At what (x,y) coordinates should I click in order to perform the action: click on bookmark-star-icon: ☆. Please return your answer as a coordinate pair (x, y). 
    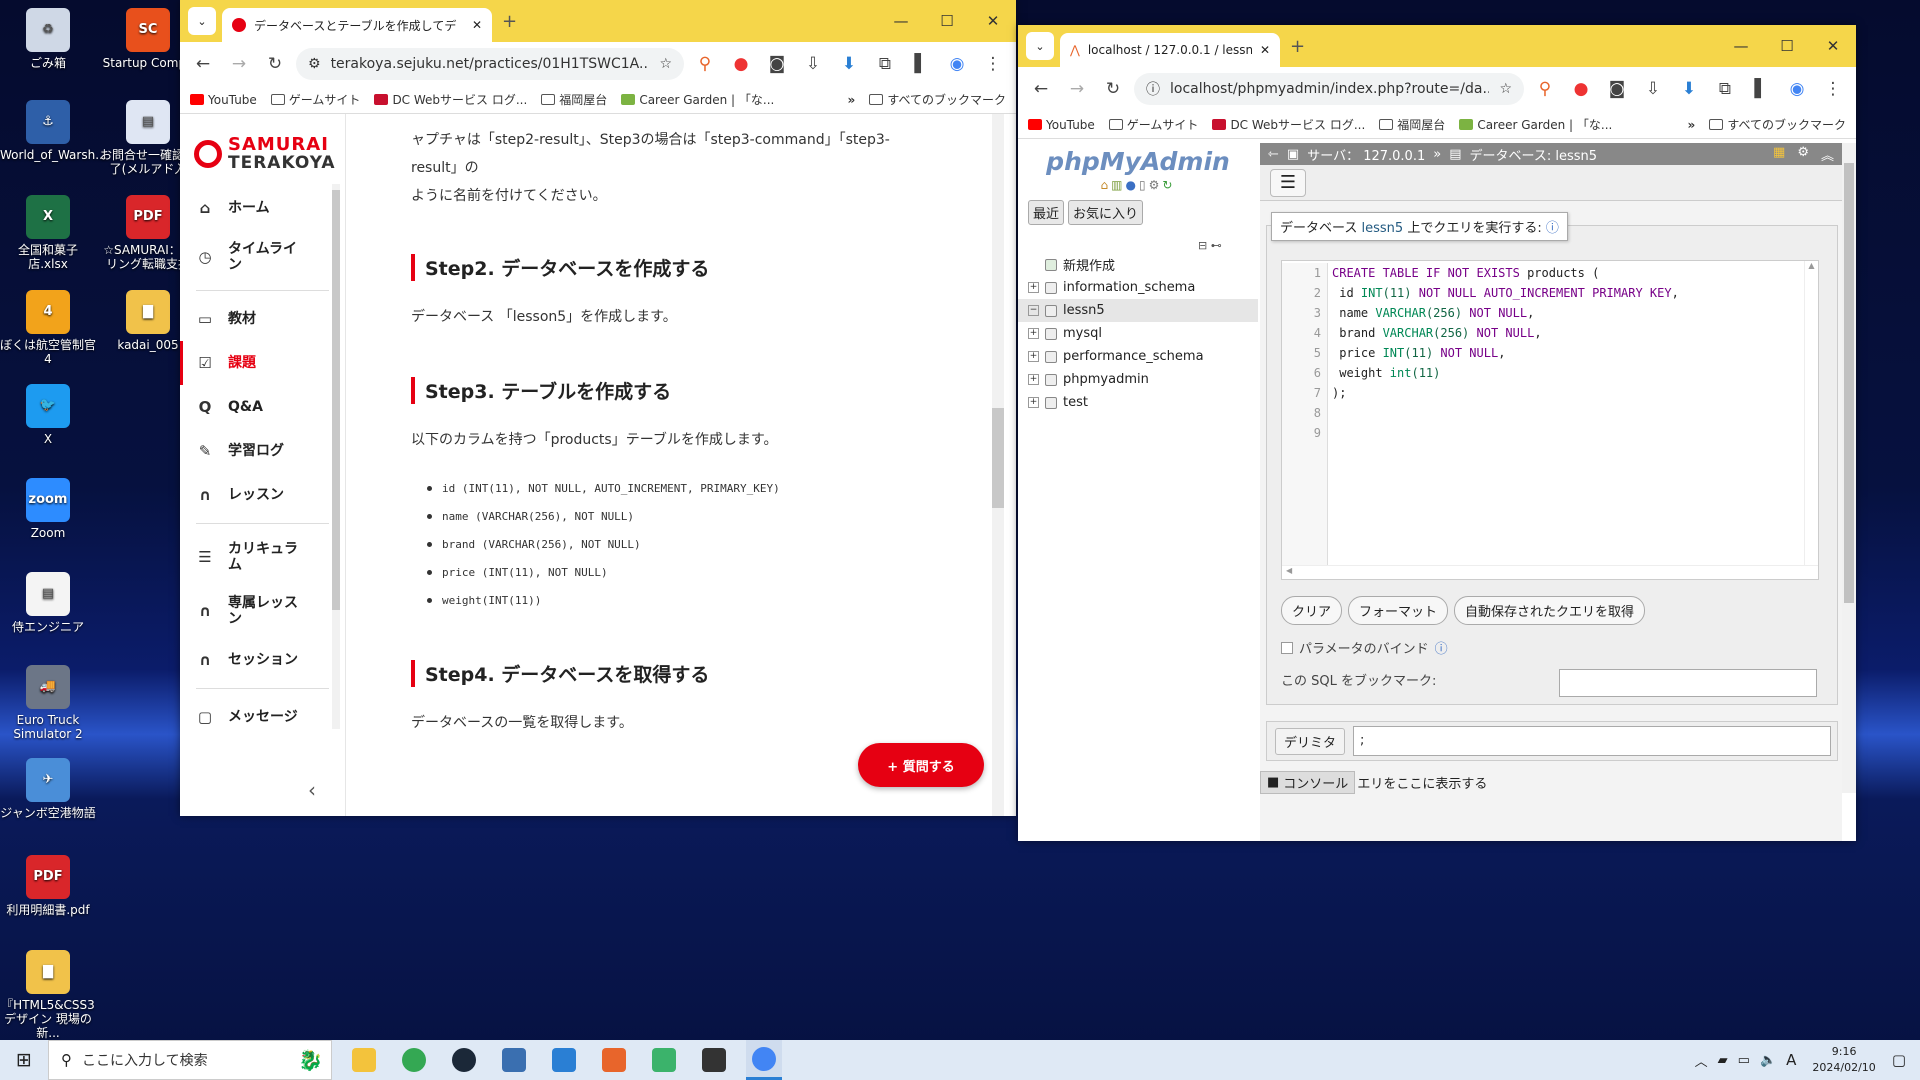
    Looking at the image, I should click on (665, 64).